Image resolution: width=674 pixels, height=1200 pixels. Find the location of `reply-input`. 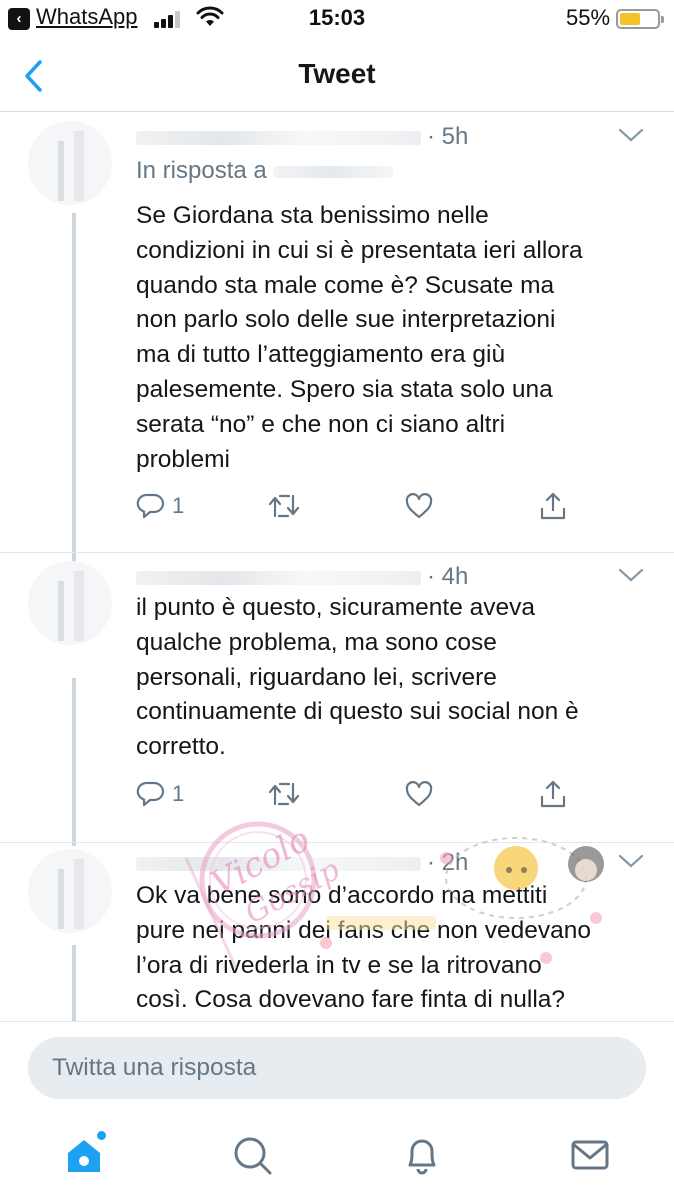

reply-input is located at coordinates (337, 1068).